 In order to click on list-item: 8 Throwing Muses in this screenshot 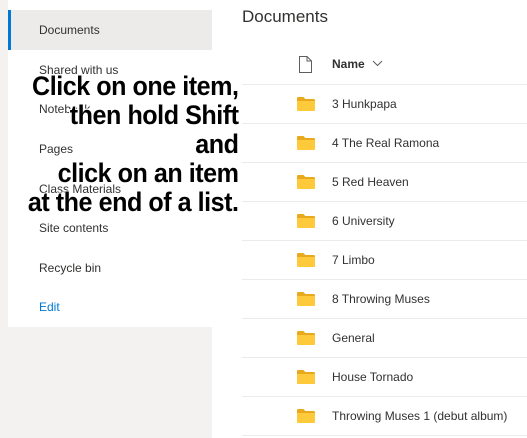, I will do `click(384, 299)`.